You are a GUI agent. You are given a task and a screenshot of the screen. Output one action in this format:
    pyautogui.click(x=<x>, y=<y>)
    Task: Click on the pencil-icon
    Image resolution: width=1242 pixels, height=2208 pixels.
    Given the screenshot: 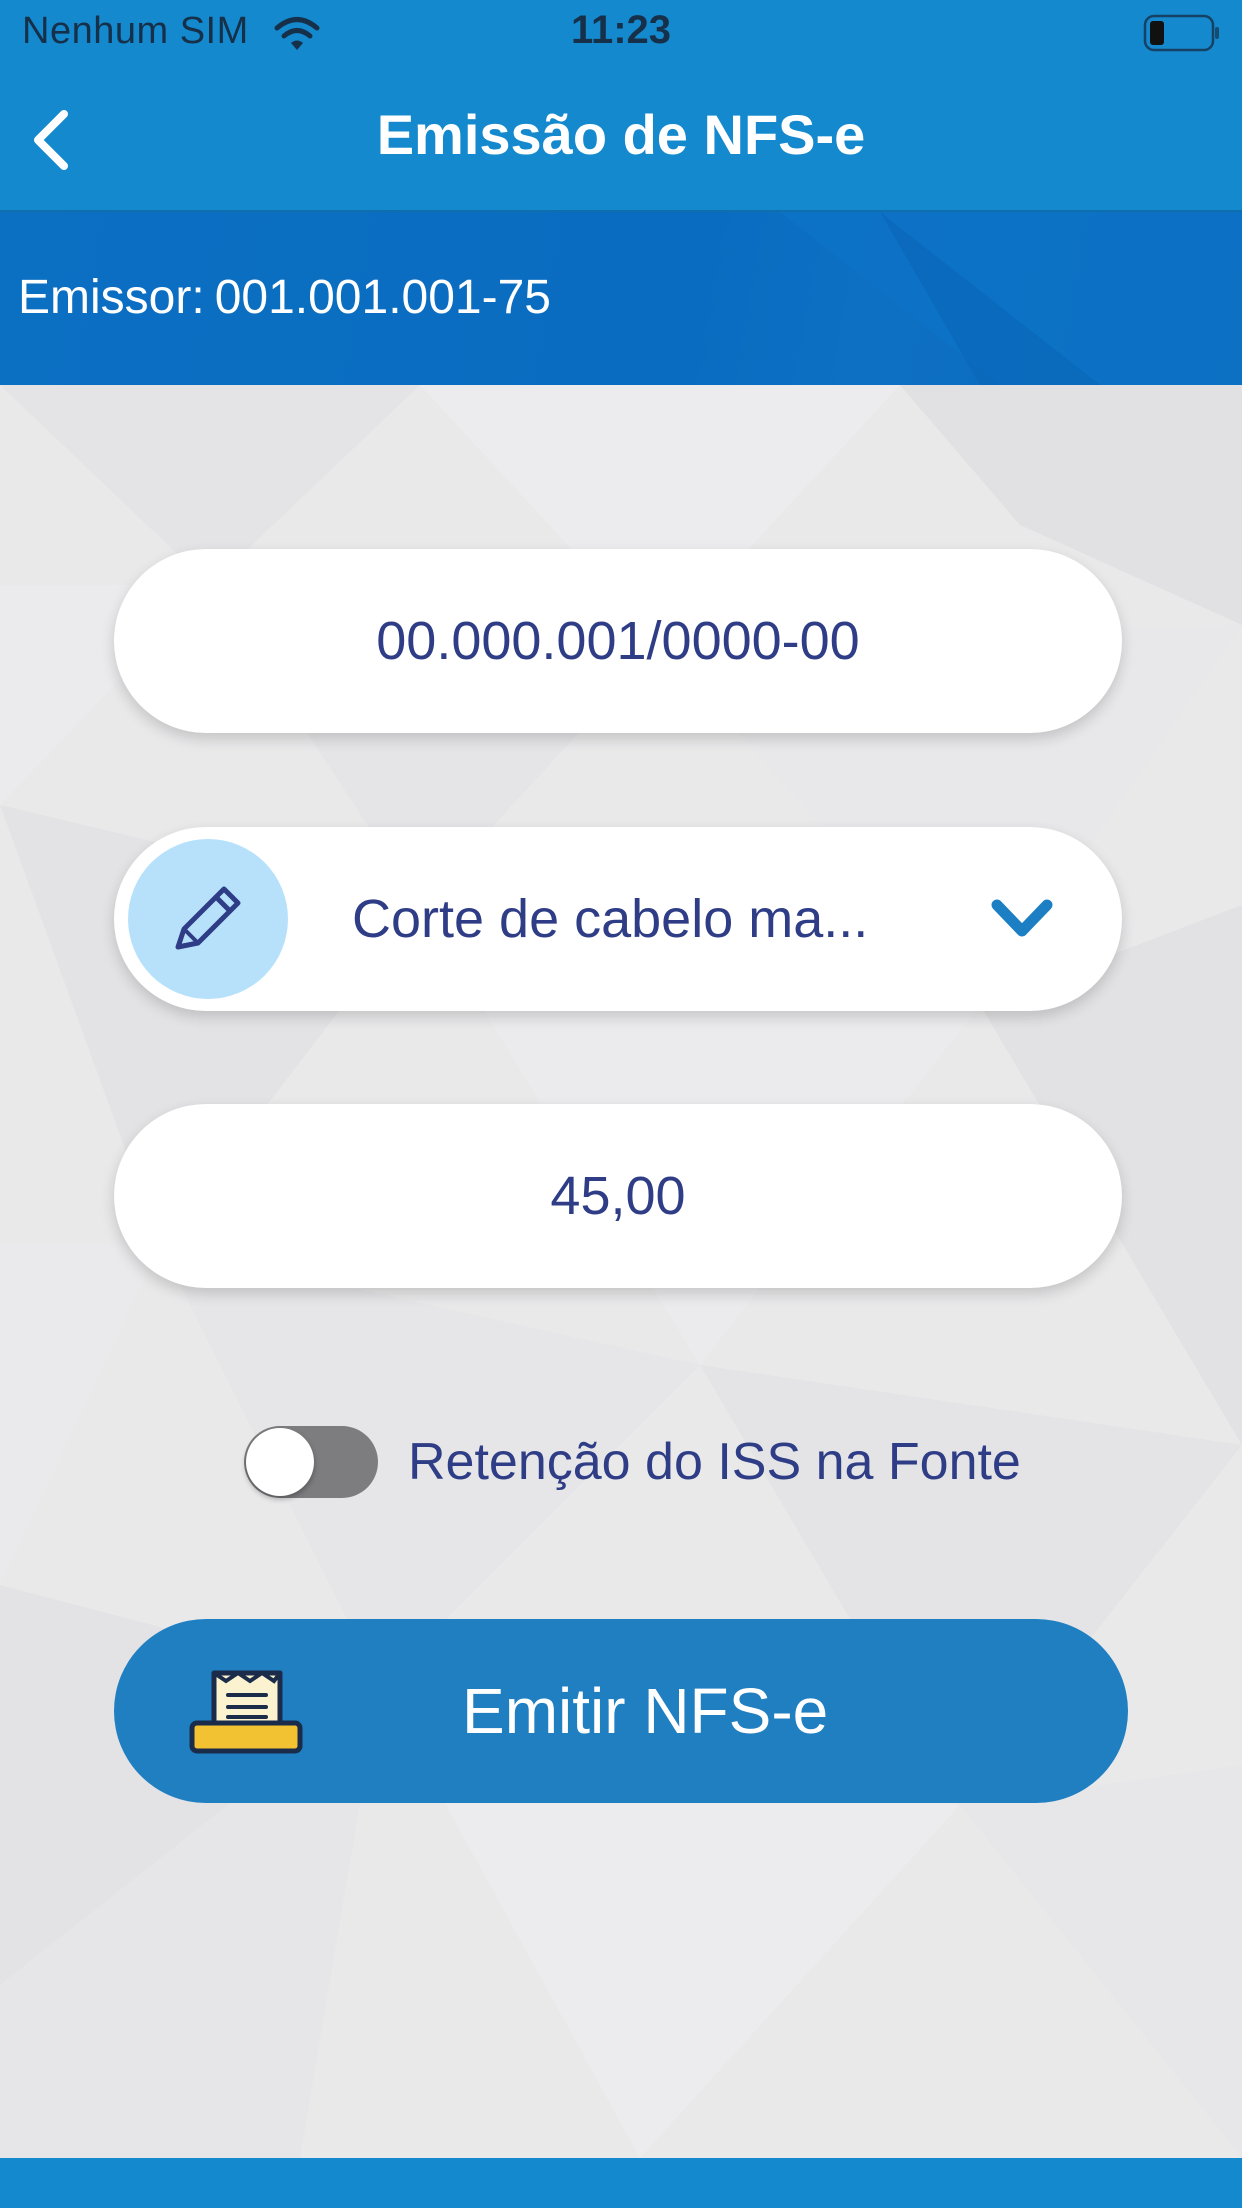 What is the action you would take?
    pyautogui.click(x=208, y=918)
    